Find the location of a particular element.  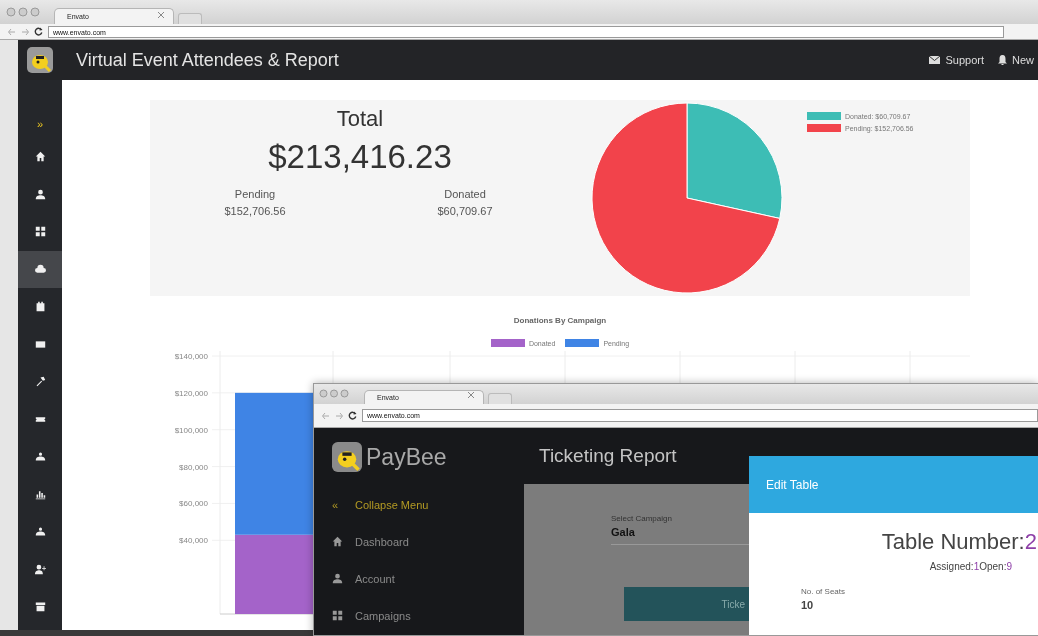

menu-item: Account is located at coordinates (426, 578).